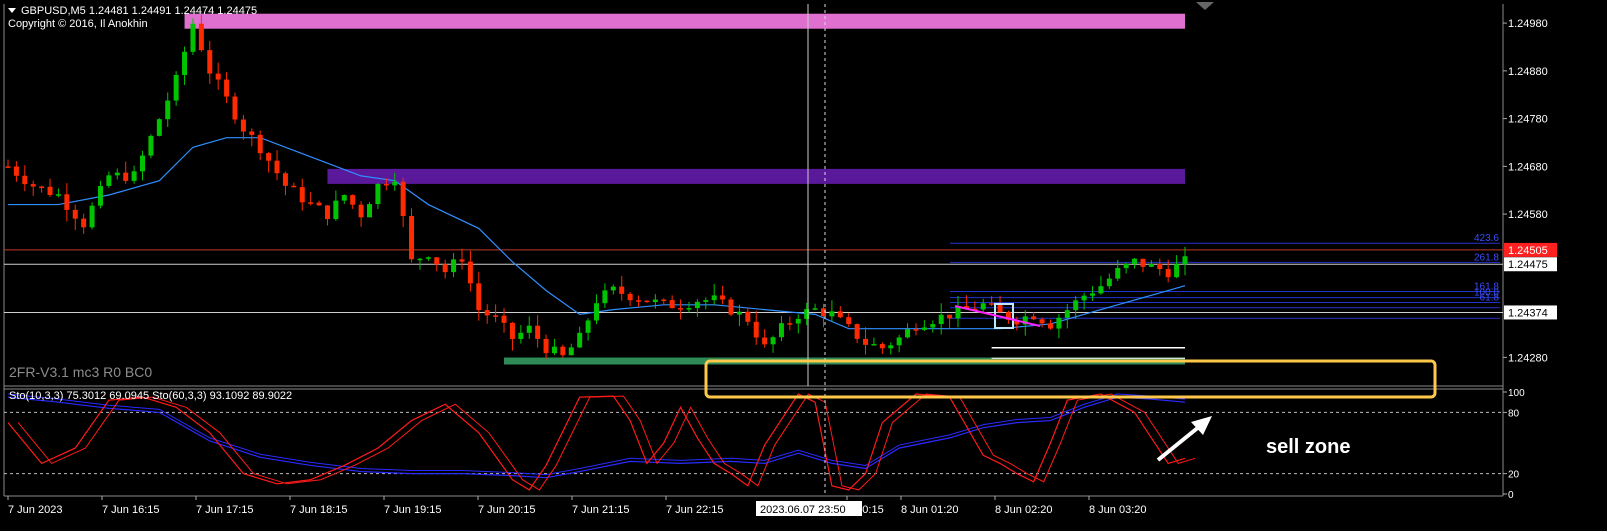  What do you see at coordinates (601, 510) in the screenshot?
I see `time-label: 7 Jun 21:15` at bounding box center [601, 510].